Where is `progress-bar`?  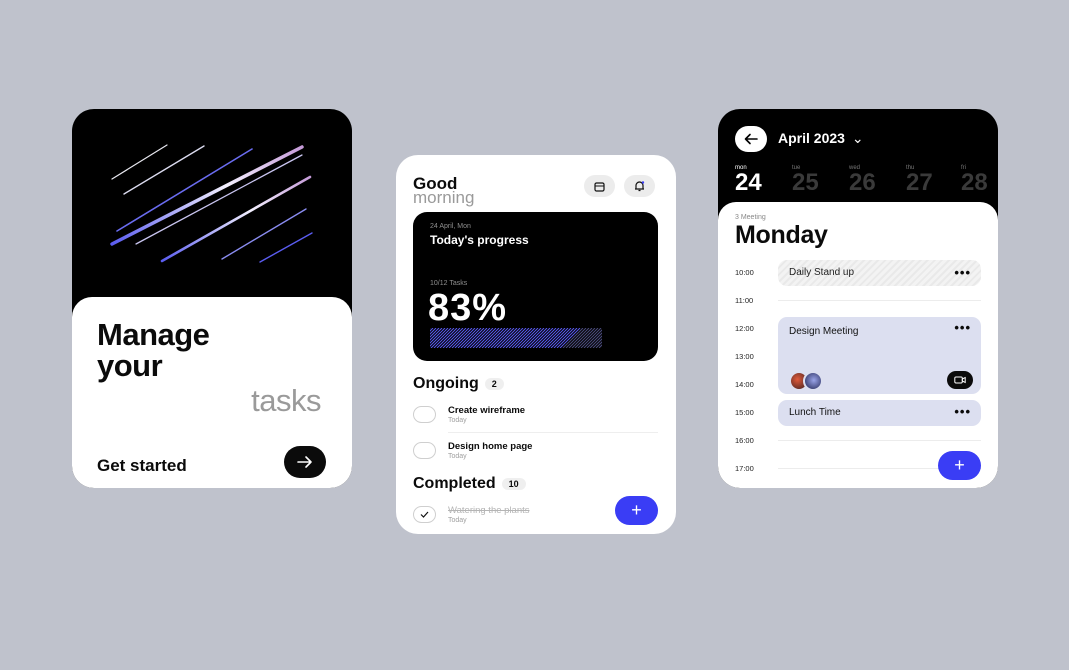
progress-bar is located at coordinates (516, 338).